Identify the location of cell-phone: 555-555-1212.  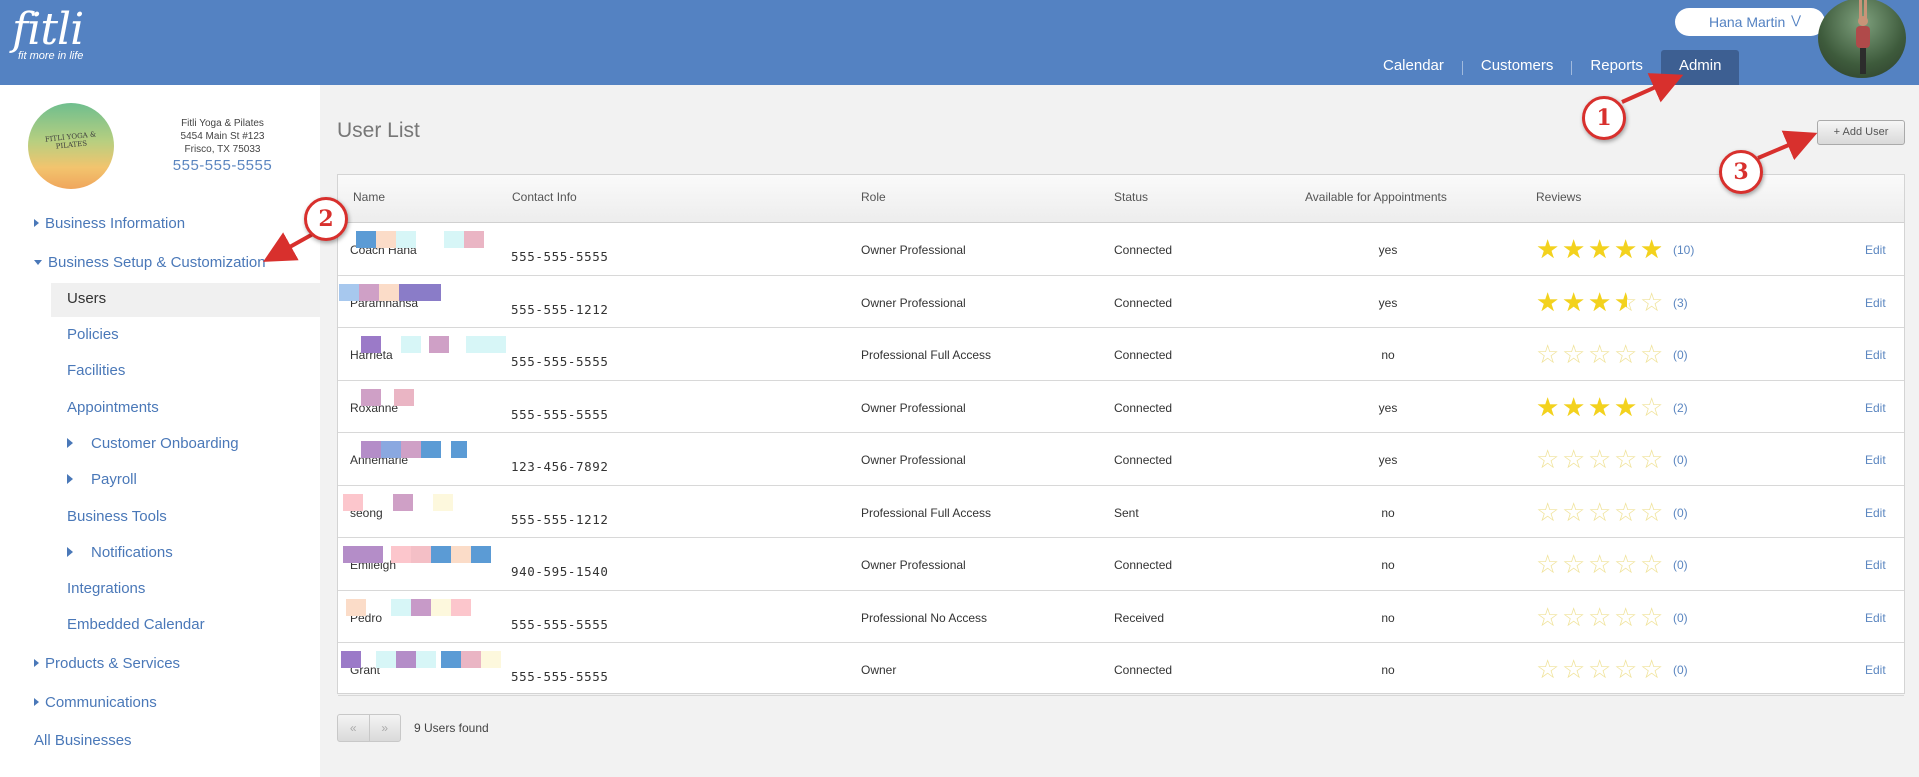
(560, 519).